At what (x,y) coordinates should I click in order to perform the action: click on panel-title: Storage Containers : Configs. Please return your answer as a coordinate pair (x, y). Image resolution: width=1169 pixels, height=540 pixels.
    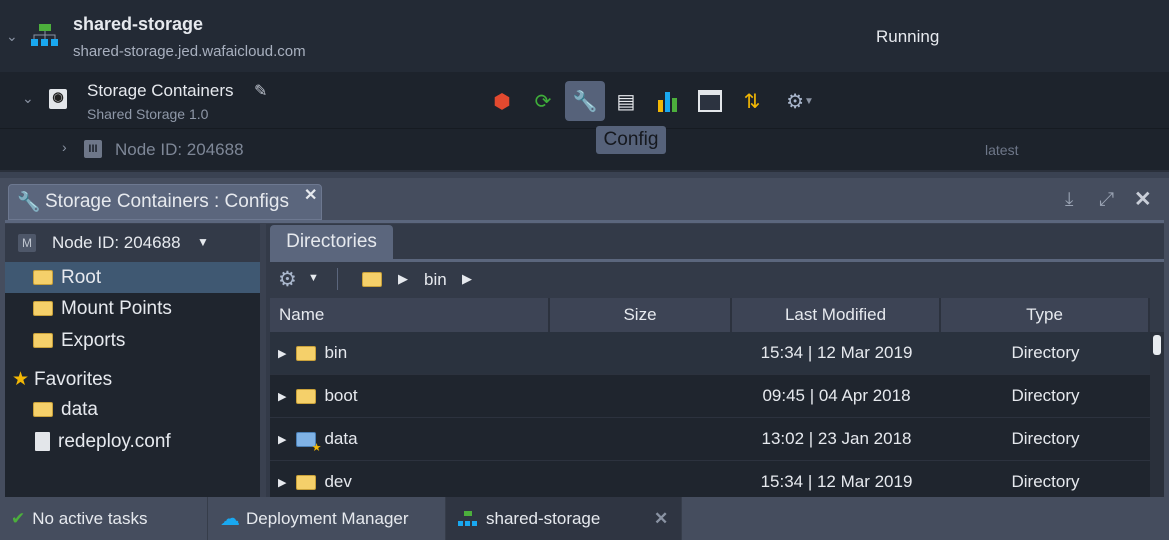
    Looking at the image, I should click on (167, 201).